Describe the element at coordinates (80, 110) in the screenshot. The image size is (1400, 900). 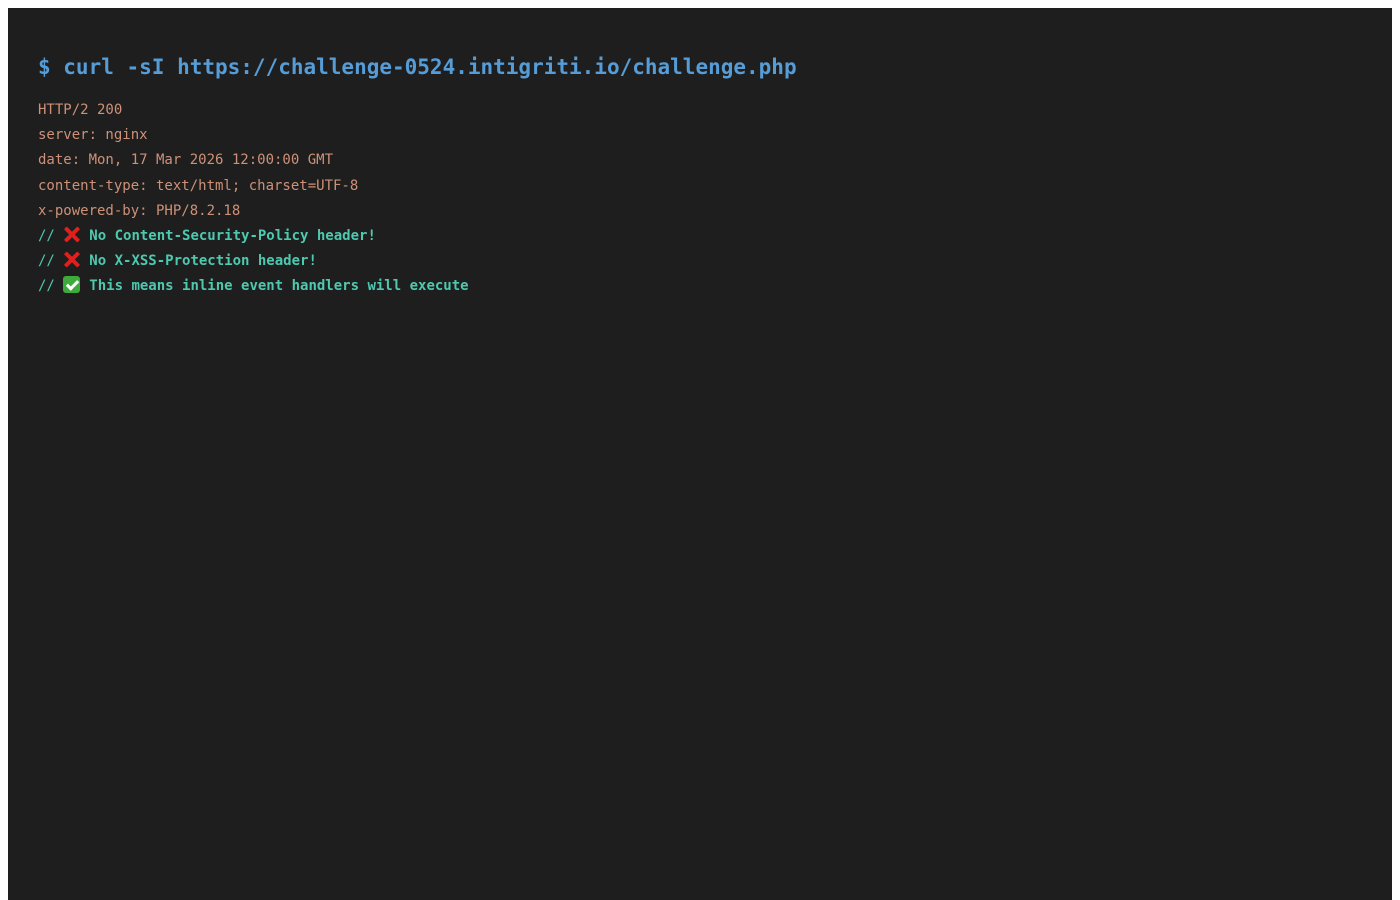
I see `response-status-line: HTTP/2 200` at that location.